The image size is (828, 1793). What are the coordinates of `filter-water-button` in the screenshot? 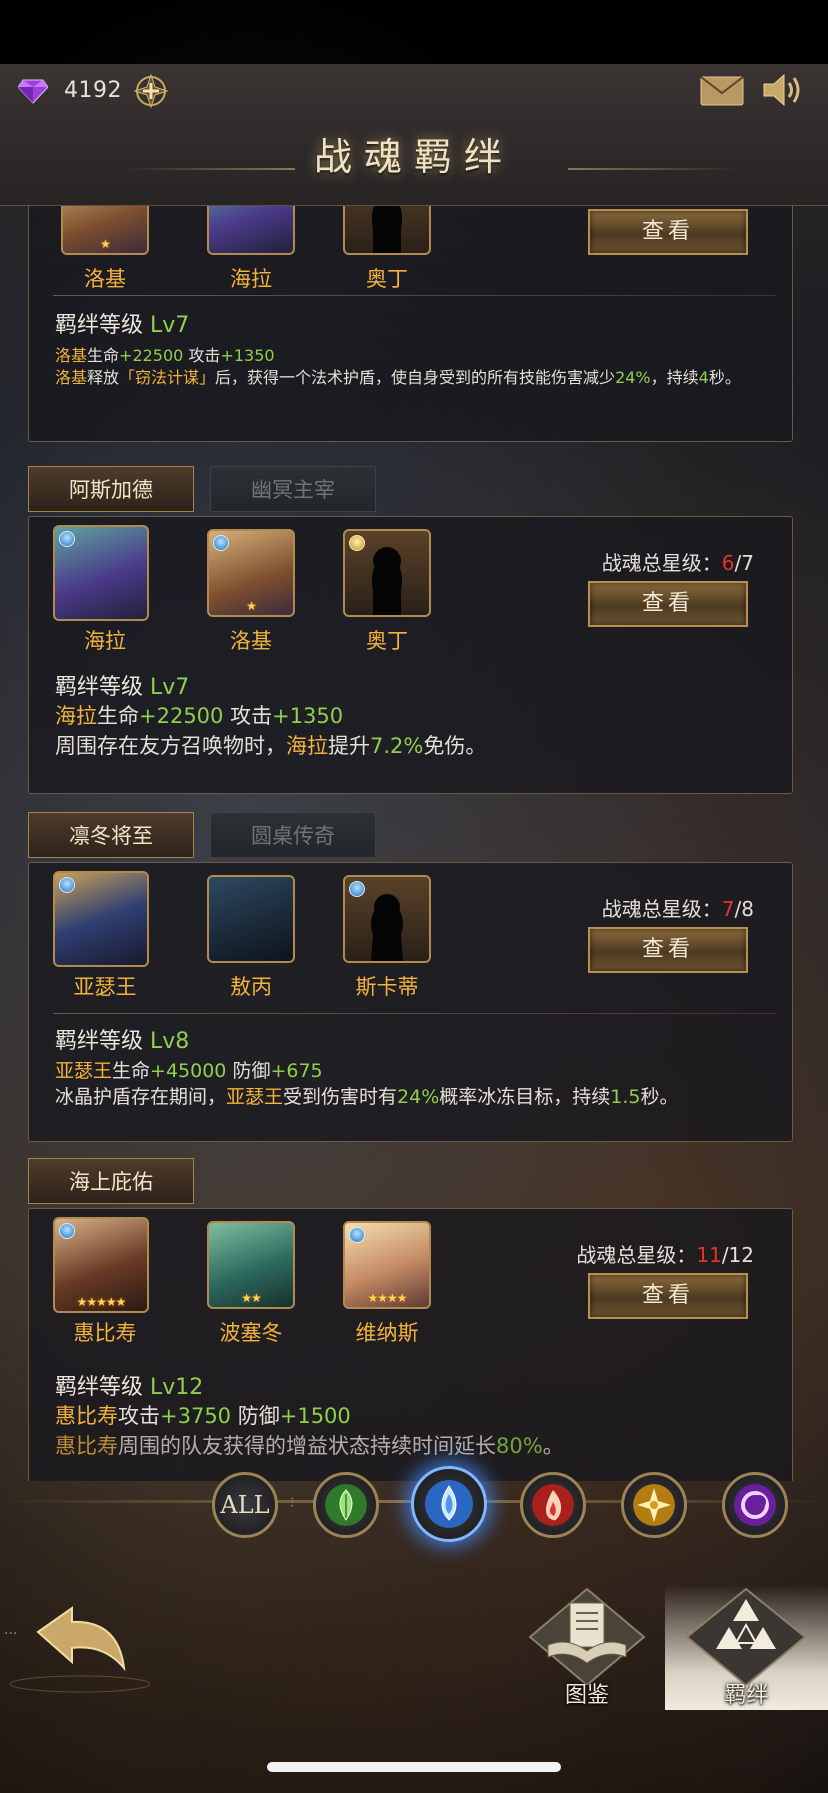 It's located at (449, 1504).